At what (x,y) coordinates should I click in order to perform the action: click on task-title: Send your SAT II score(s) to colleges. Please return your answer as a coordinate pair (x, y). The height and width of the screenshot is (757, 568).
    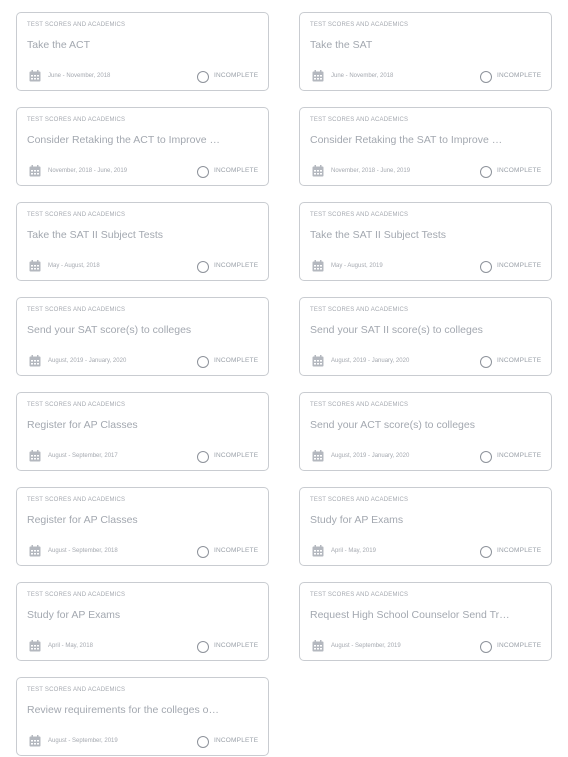
    Looking at the image, I should click on (426, 330).